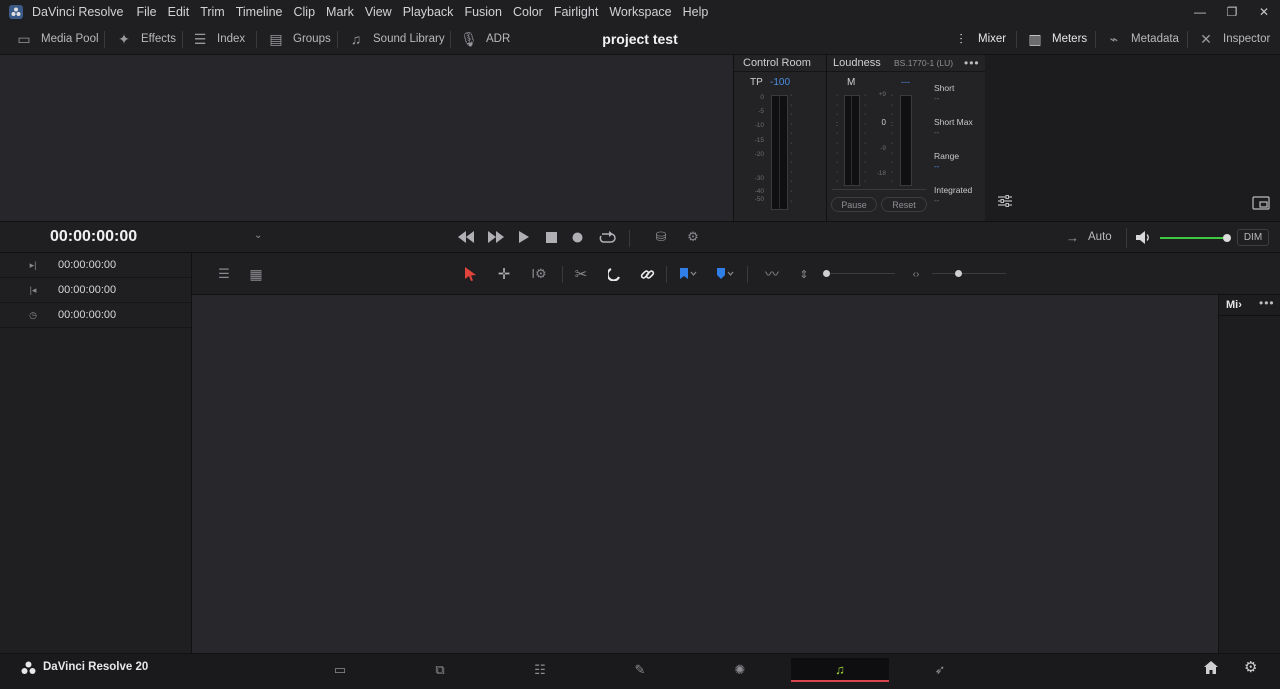 Image resolution: width=1280 pixels, height=689 pixels. What do you see at coordinates (647, 274) in the screenshot?
I see `link-icon` at bounding box center [647, 274].